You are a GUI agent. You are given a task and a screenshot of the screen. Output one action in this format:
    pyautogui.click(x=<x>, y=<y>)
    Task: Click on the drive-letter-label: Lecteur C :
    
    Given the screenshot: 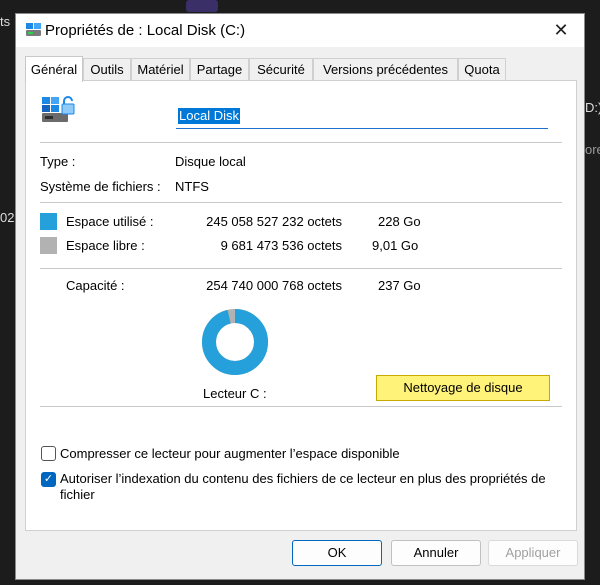 What is the action you would take?
    pyautogui.click(x=235, y=393)
    